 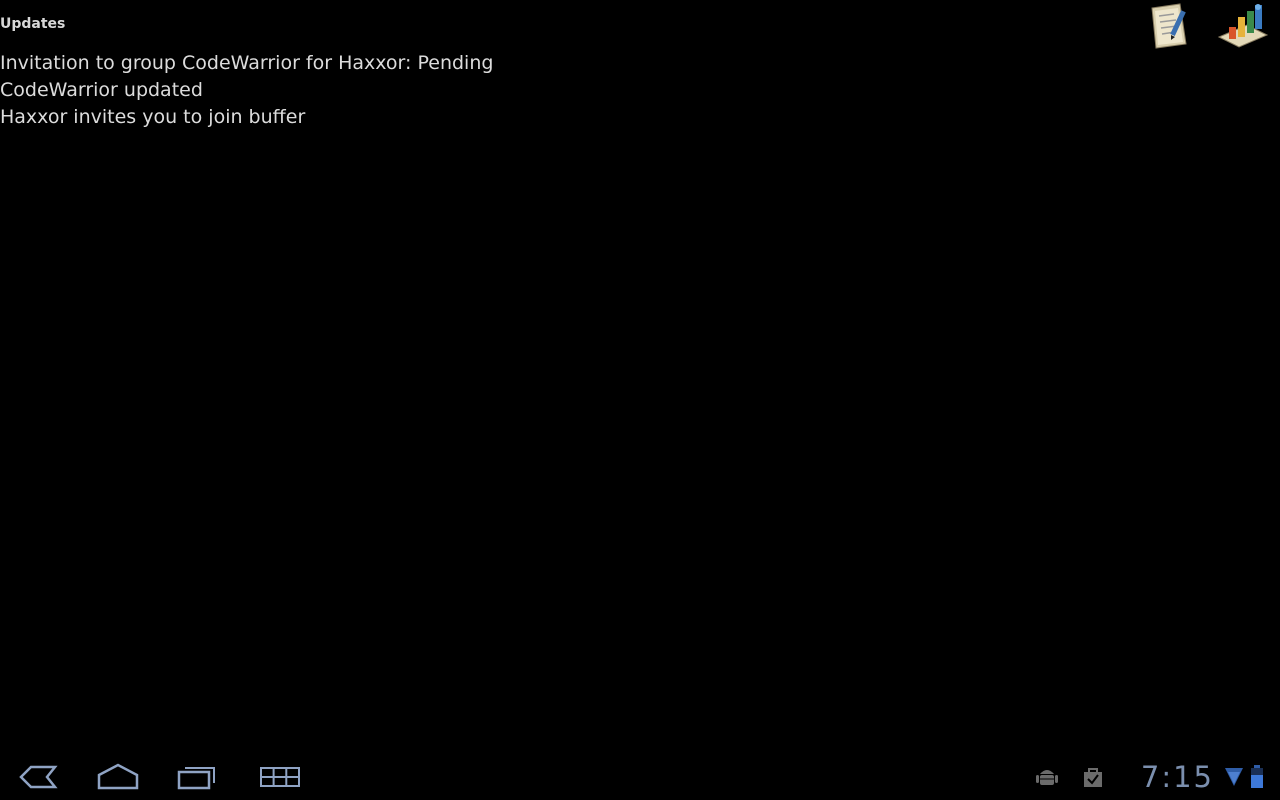 What do you see at coordinates (640, 776) in the screenshot?
I see `system-bar: 7:15` at bounding box center [640, 776].